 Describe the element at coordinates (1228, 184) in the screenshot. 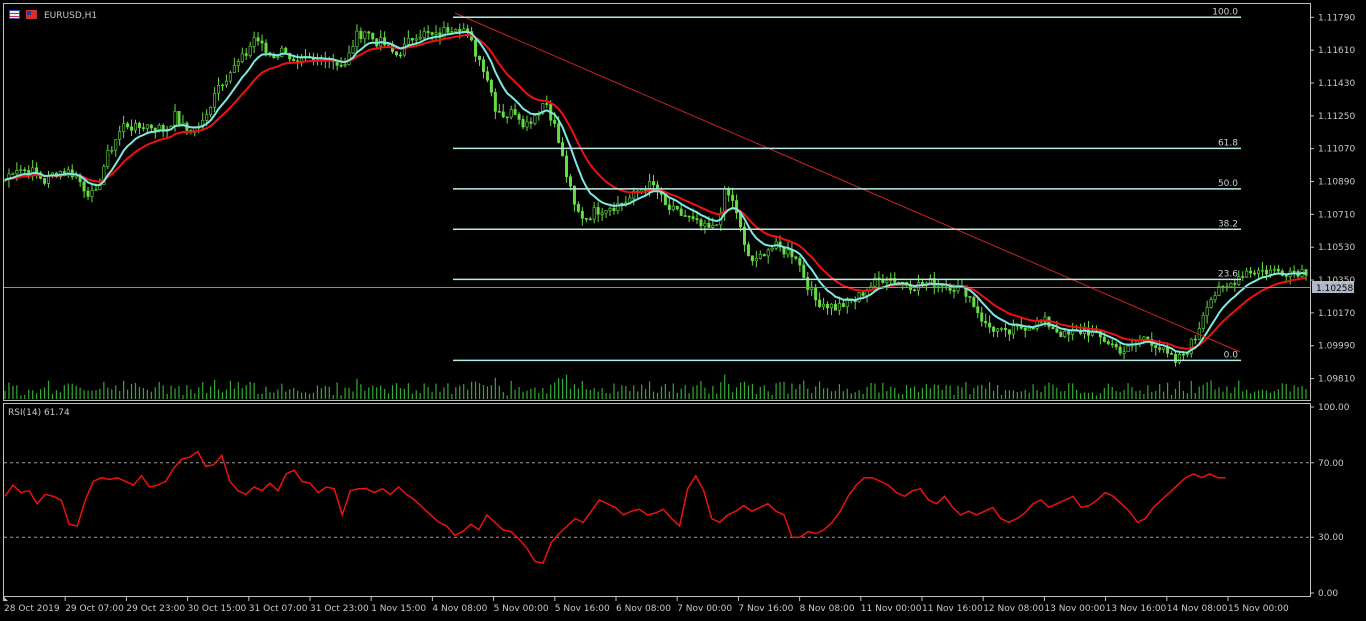

I see `fib-level-label: 50.0` at that location.